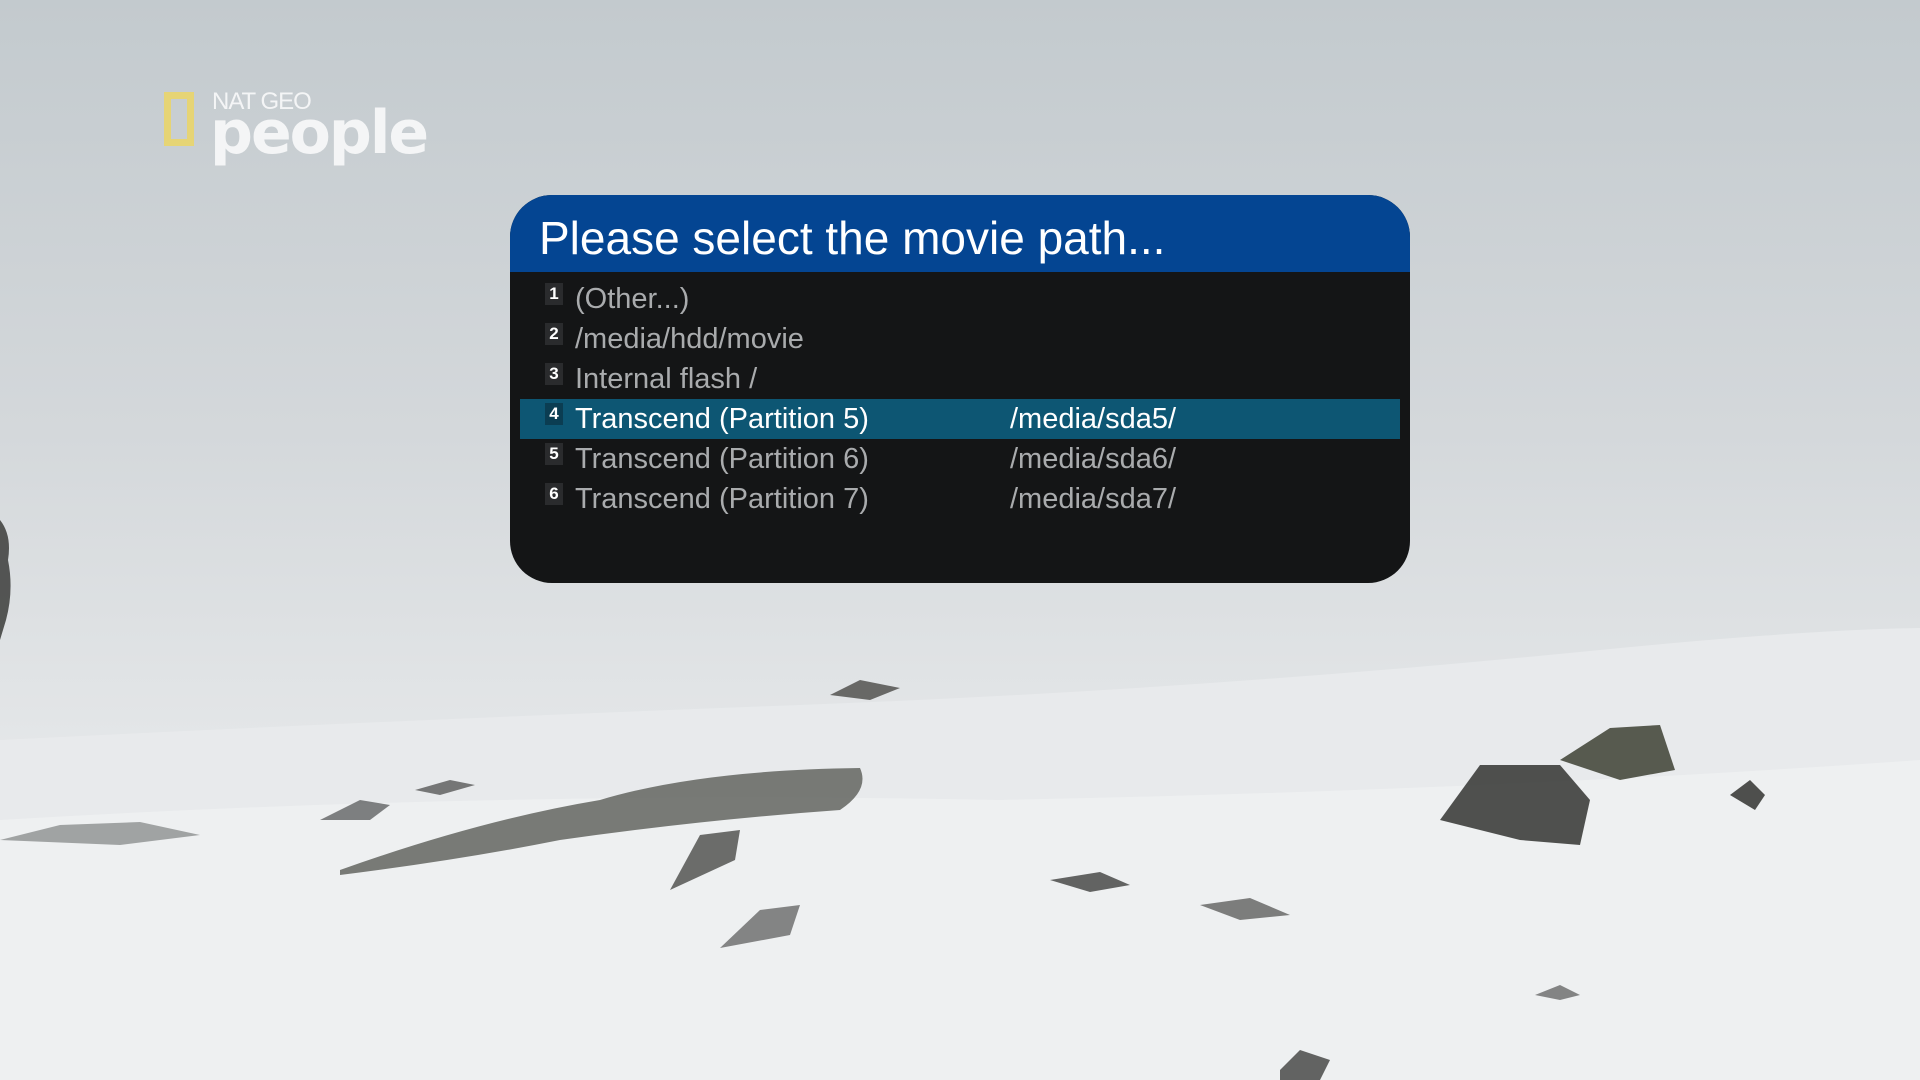 The width and height of the screenshot is (1920, 1080). What do you see at coordinates (960, 499) in the screenshot?
I see `list-item: 6 Transcend (Partition 7) /media/sda7/` at bounding box center [960, 499].